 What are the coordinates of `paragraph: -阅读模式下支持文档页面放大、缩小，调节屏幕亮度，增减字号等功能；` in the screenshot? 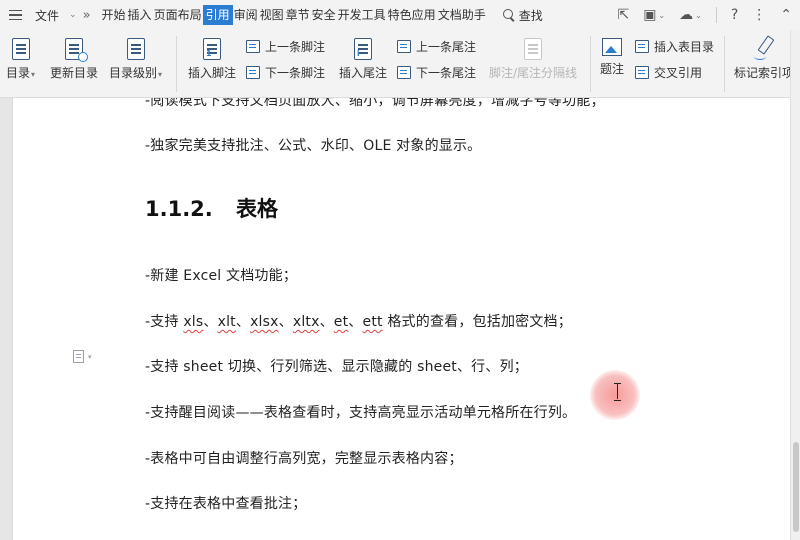 It's located at (375, 104).